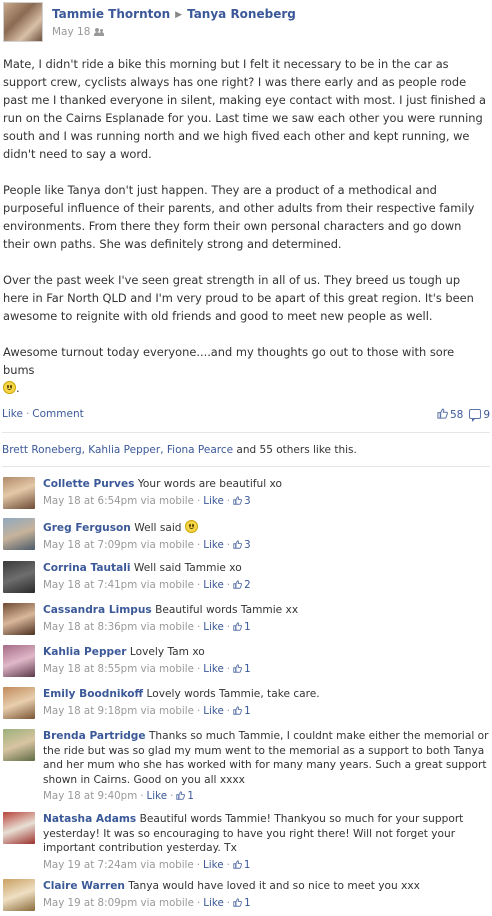  I want to click on comment-timestamp: May 18 at 9:40pm, so click(90, 796).